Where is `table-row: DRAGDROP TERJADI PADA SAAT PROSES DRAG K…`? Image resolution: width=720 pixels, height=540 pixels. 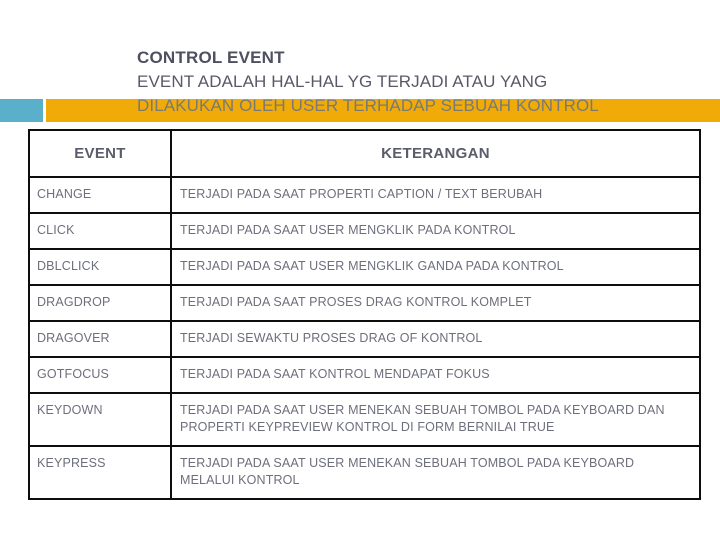 table-row: DRAGDROP TERJADI PADA SAAT PROSES DRAG K… is located at coordinates (364, 303).